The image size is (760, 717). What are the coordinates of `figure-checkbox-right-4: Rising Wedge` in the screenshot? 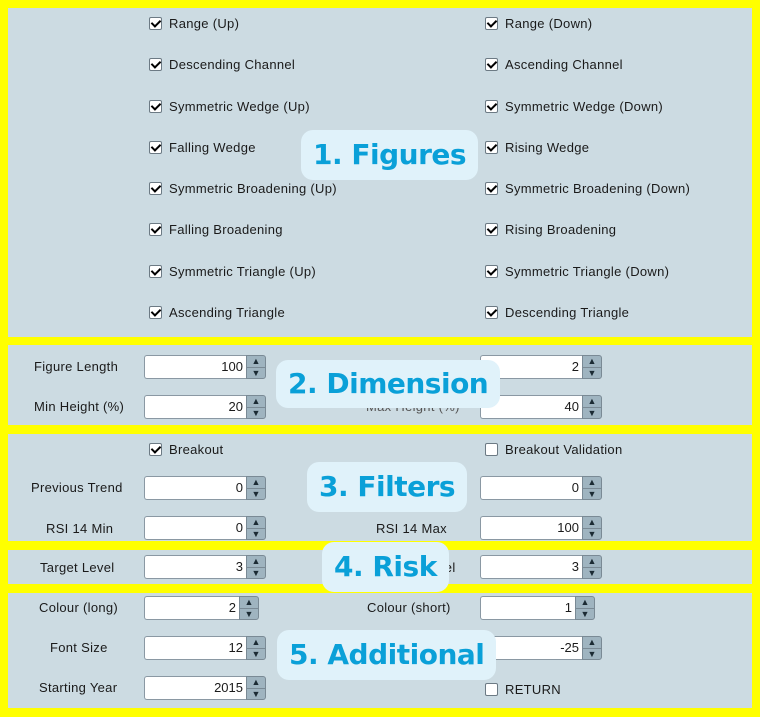 It's located at (537, 147).